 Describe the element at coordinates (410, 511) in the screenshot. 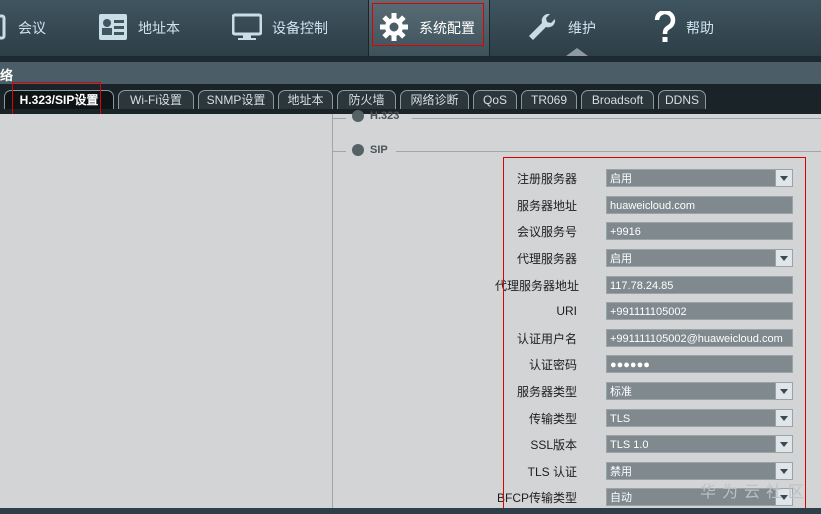

I see `bottom-bar` at that location.